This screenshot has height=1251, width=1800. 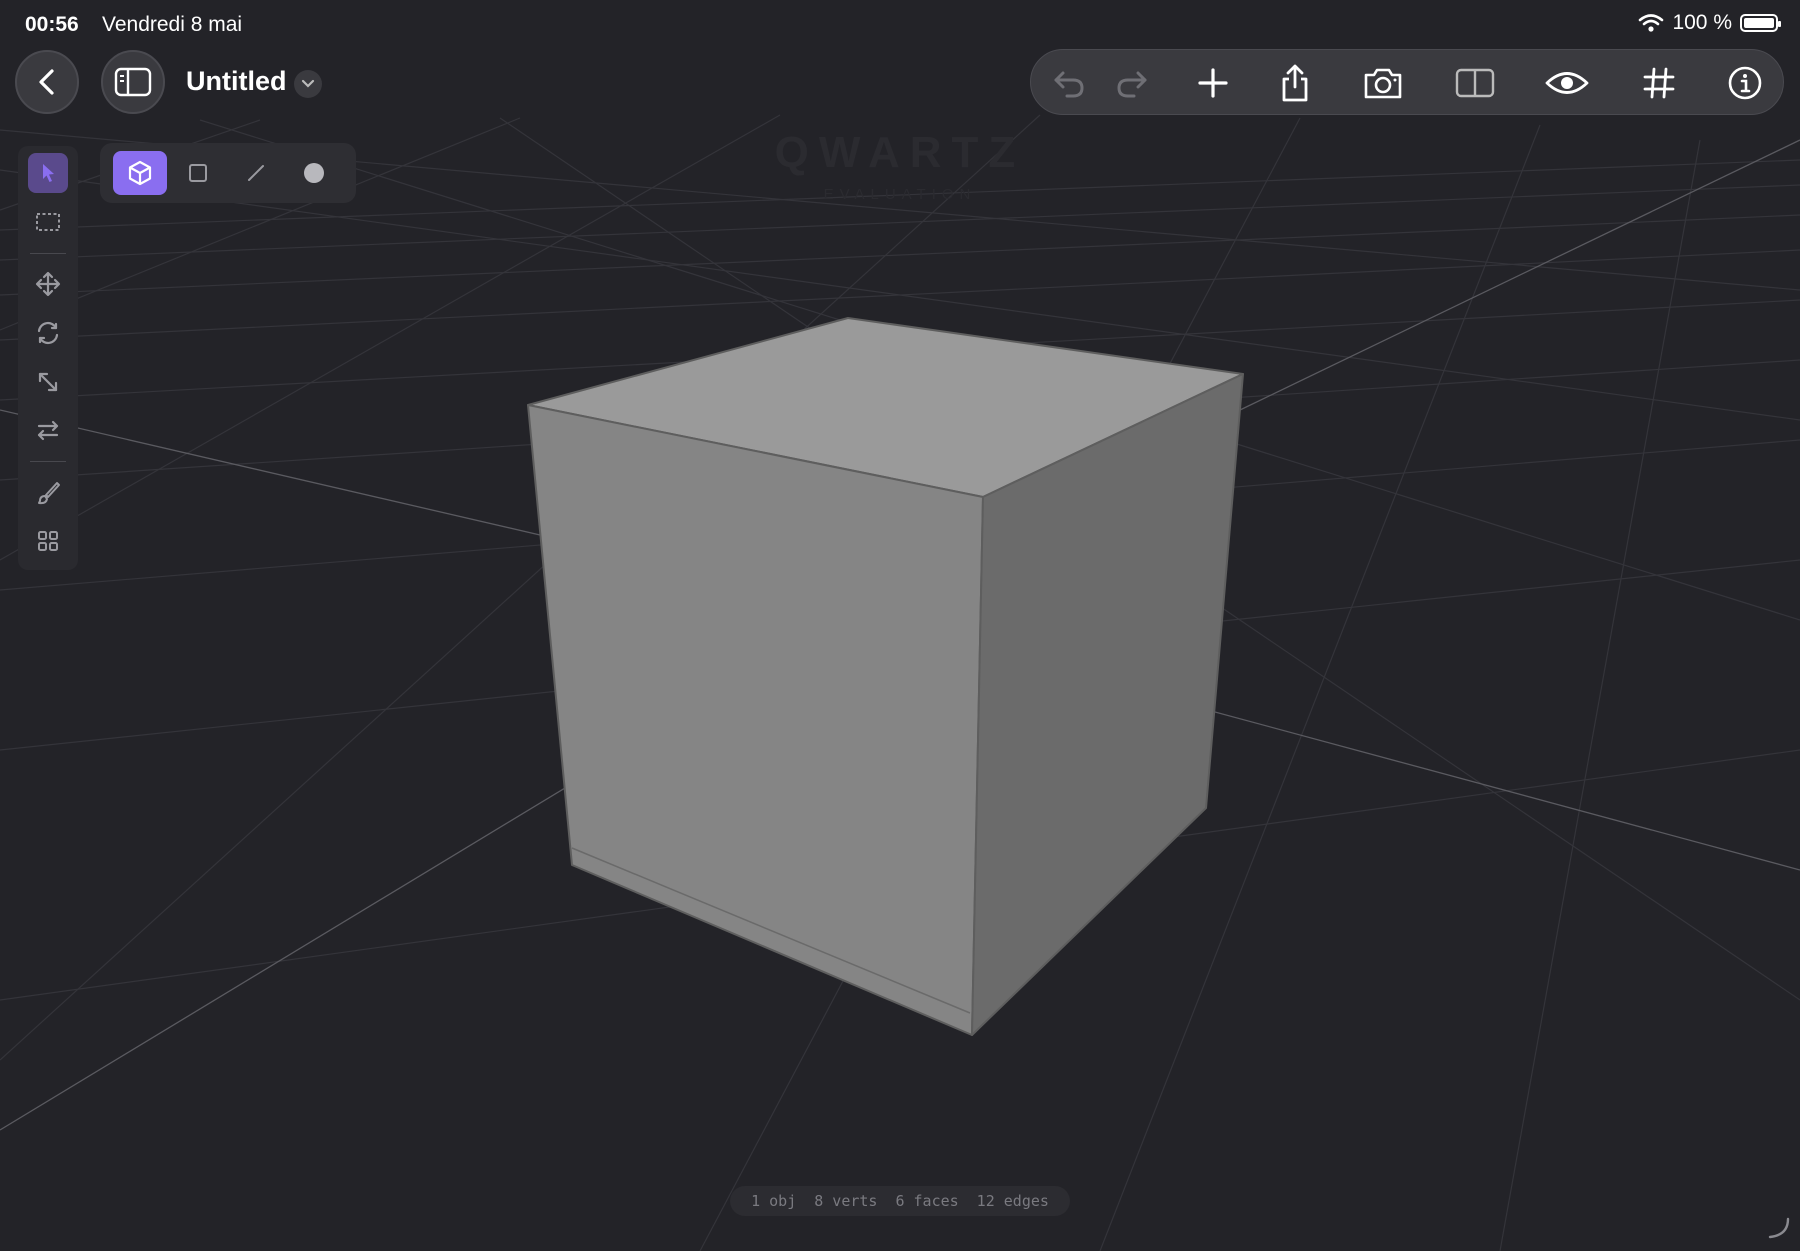 I want to click on chevron-left-icon, so click(x=46, y=82).